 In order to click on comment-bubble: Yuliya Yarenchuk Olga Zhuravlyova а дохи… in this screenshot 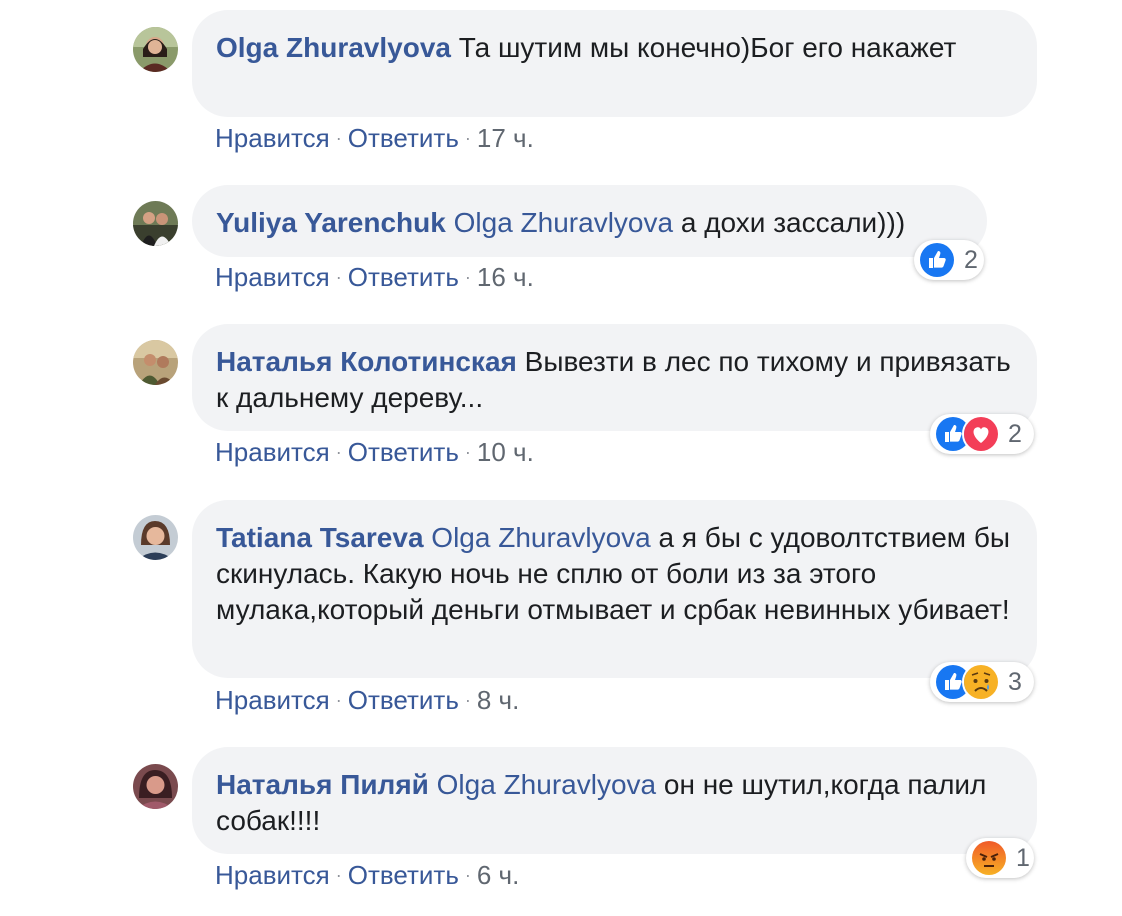, I will do `click(589, 221)`.